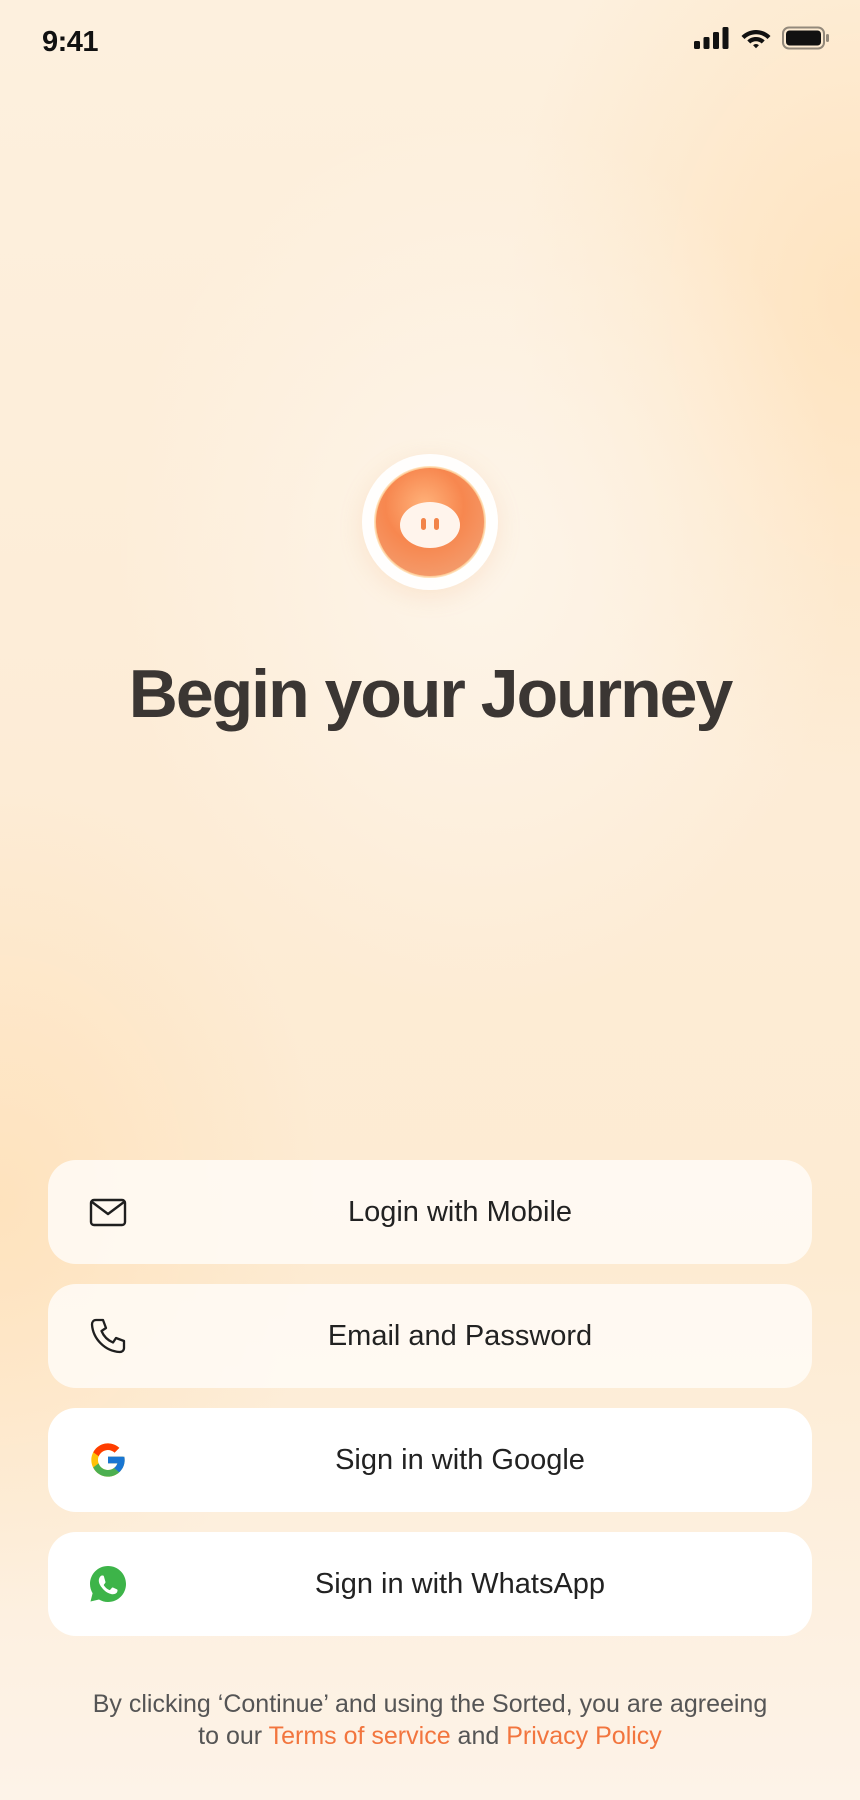 This screenshot has height=1800, width=860. What do you see at coordinates (460, 1335) in the screenshot?
I see `email-and-password-label: Email and Password` at bounding box center [460, 1335].